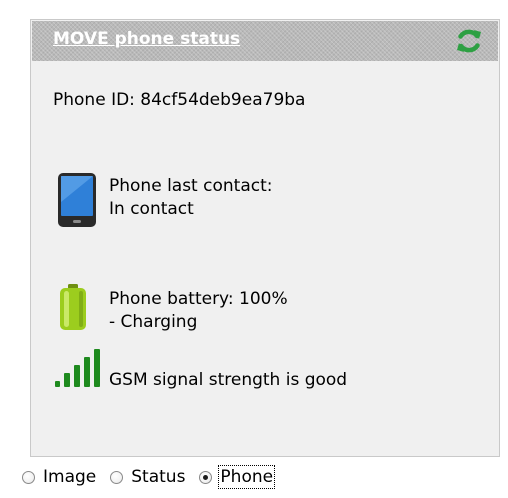 Image resolution: width=508 pixels, height=498 pixels. Describe the element at coordinates (158, 477) in the screenshot. I see `radio-label-status: Status` at that location.